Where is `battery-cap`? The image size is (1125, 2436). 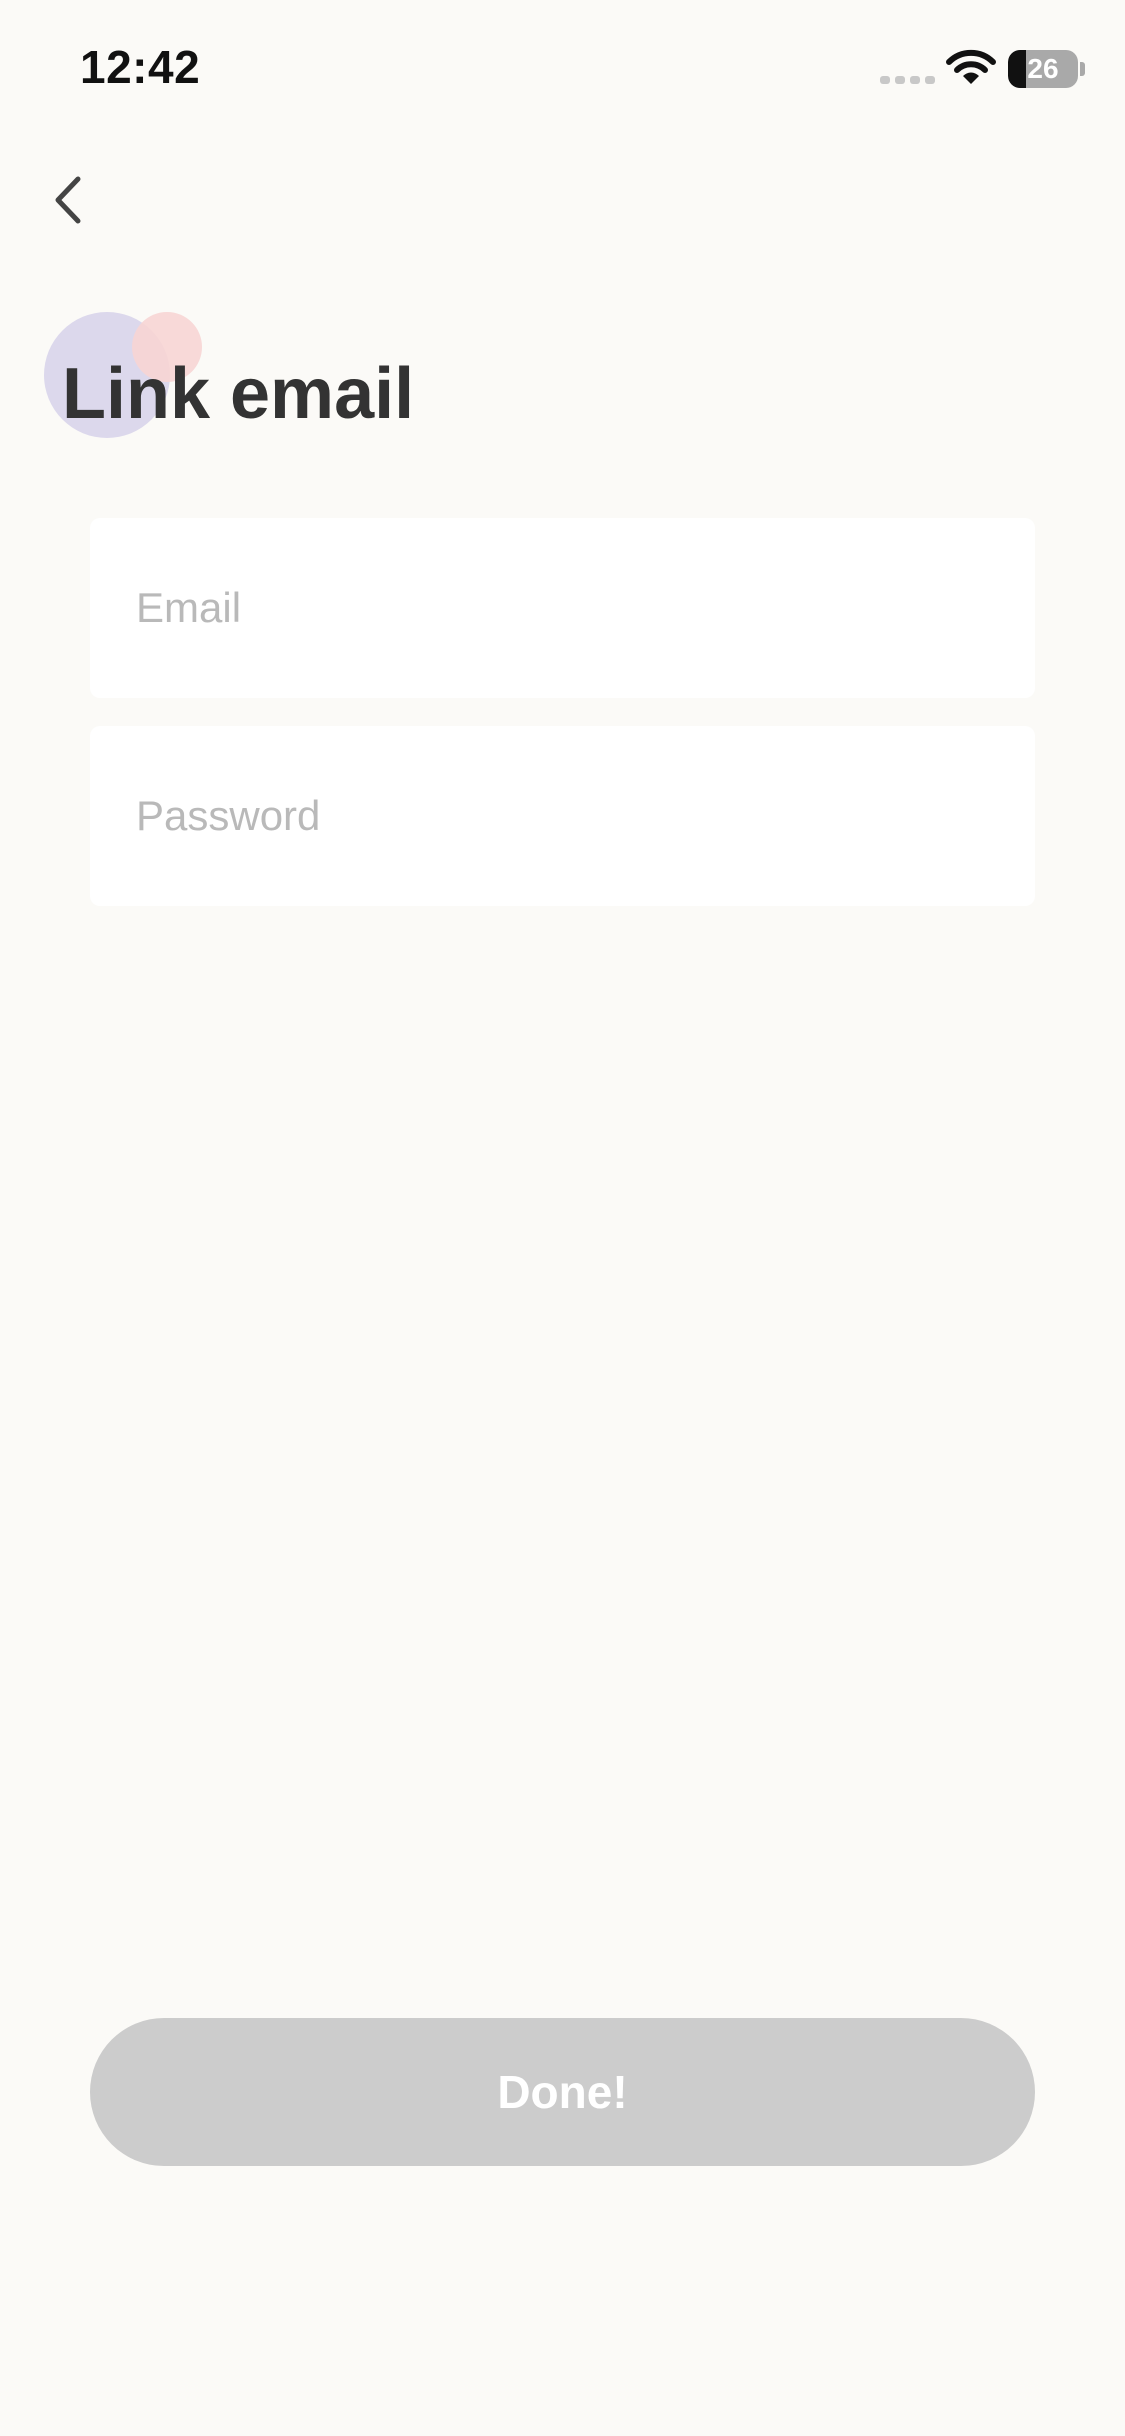
battery-cap is located at coordinates (1082, 69).